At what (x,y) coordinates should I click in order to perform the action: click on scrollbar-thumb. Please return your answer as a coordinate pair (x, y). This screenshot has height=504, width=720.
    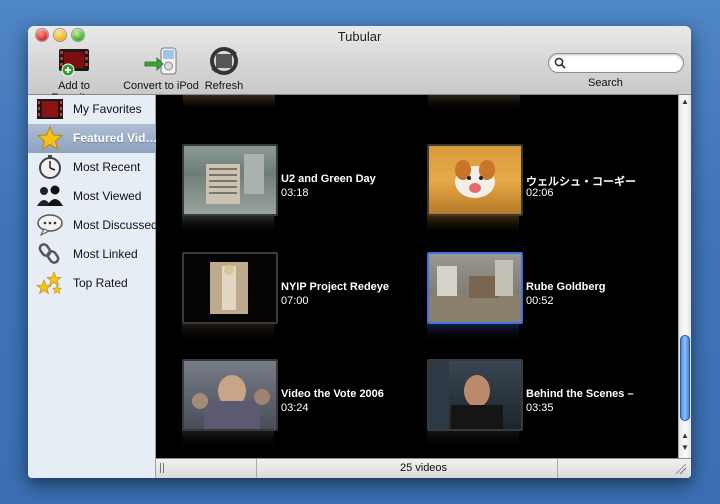
    Looking at the image, I should click on (685, 378).